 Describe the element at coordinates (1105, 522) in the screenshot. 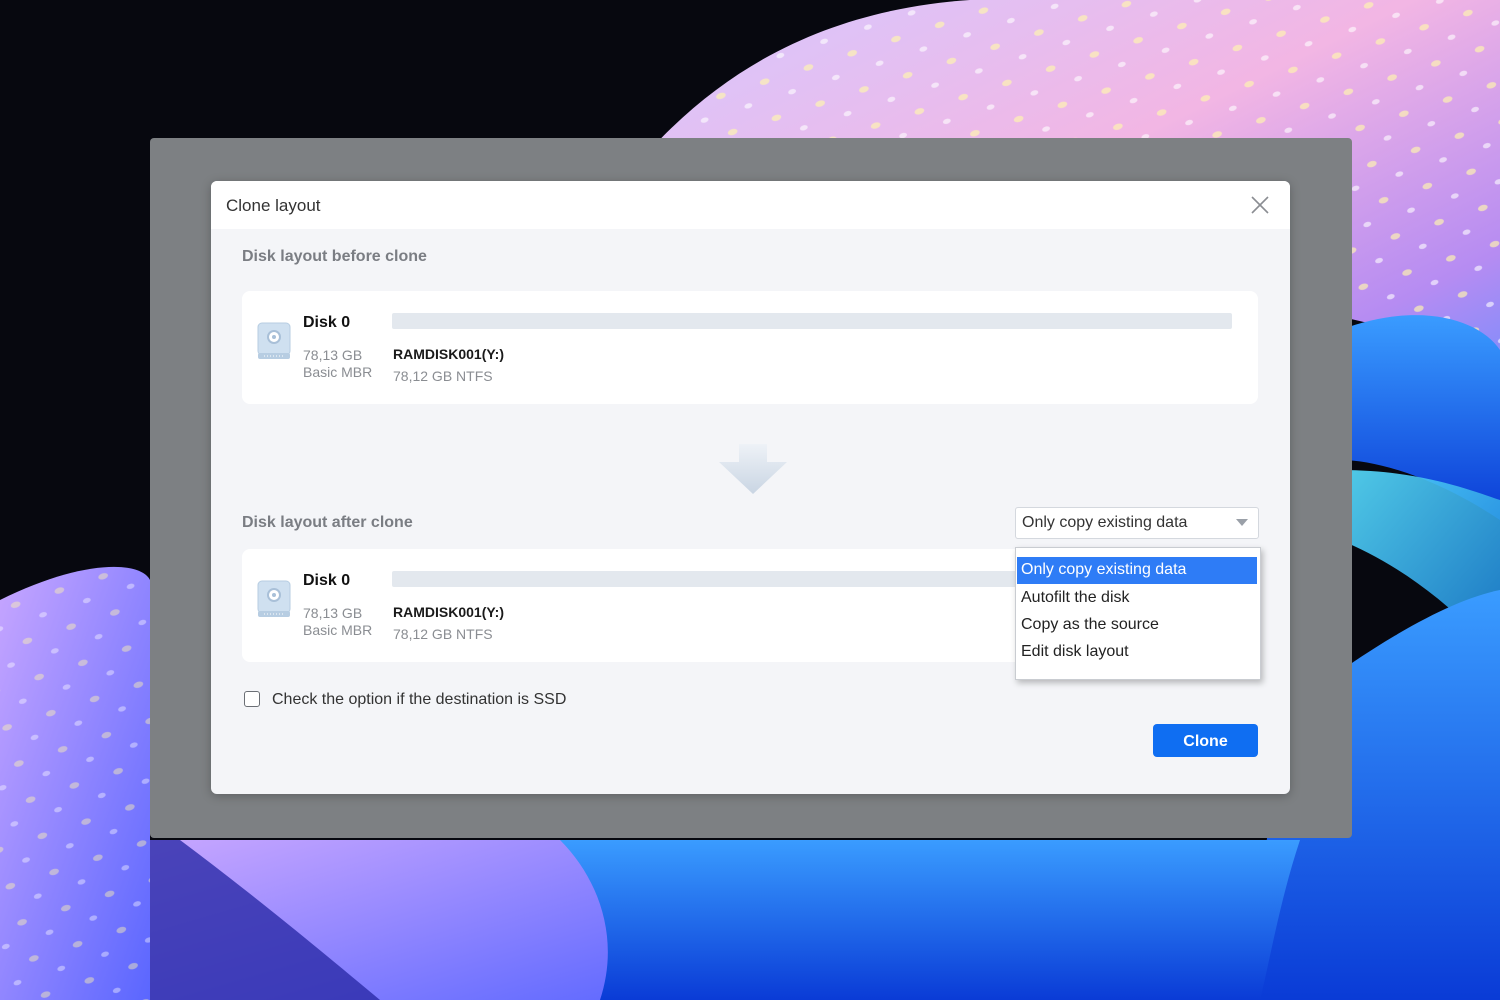

I see `clone-mode-selected-value: Only copy existing data` at that location.